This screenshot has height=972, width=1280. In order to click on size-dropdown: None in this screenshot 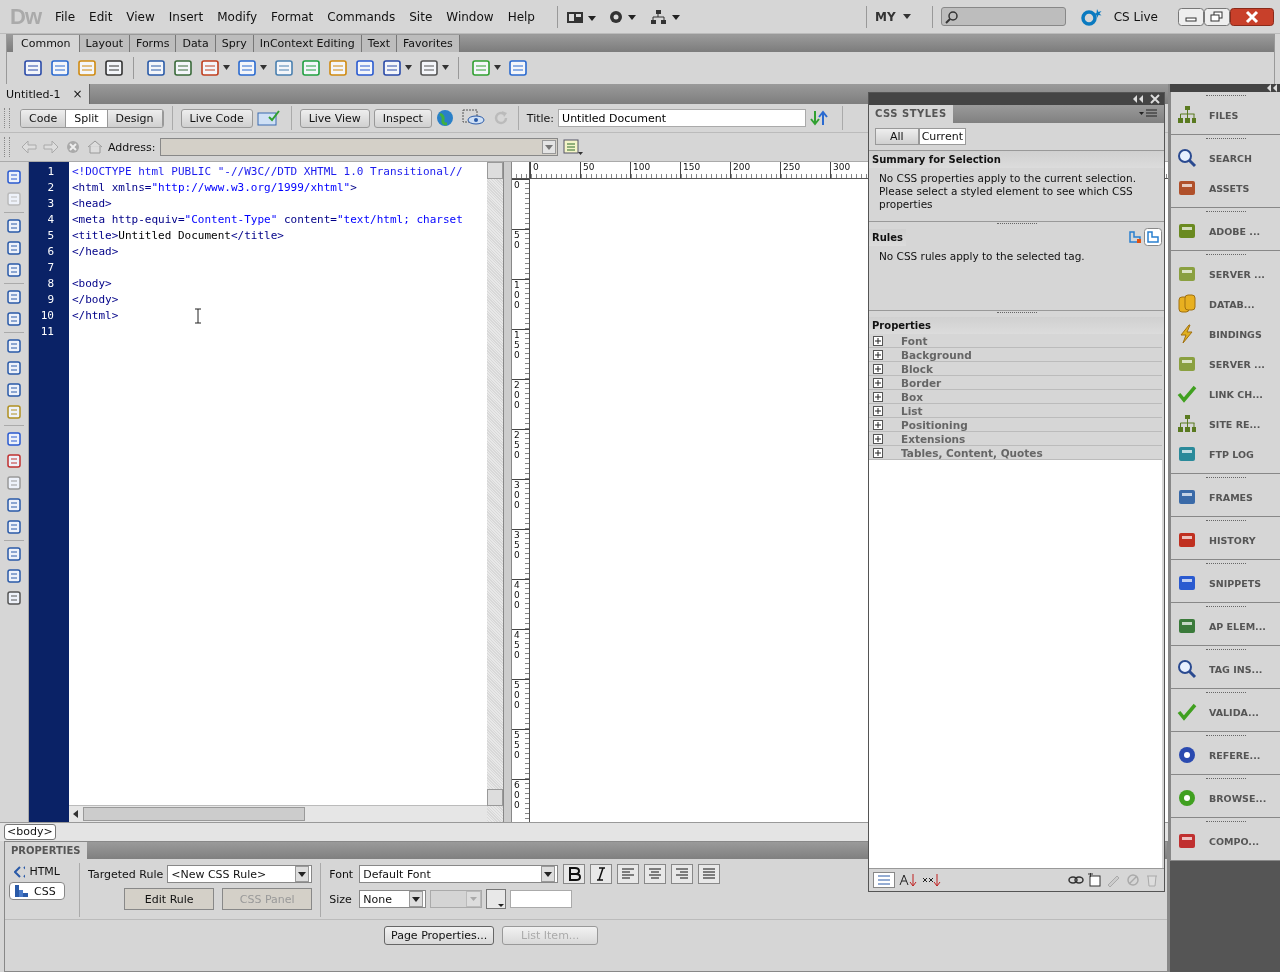, I will do `click(393, 899)`.